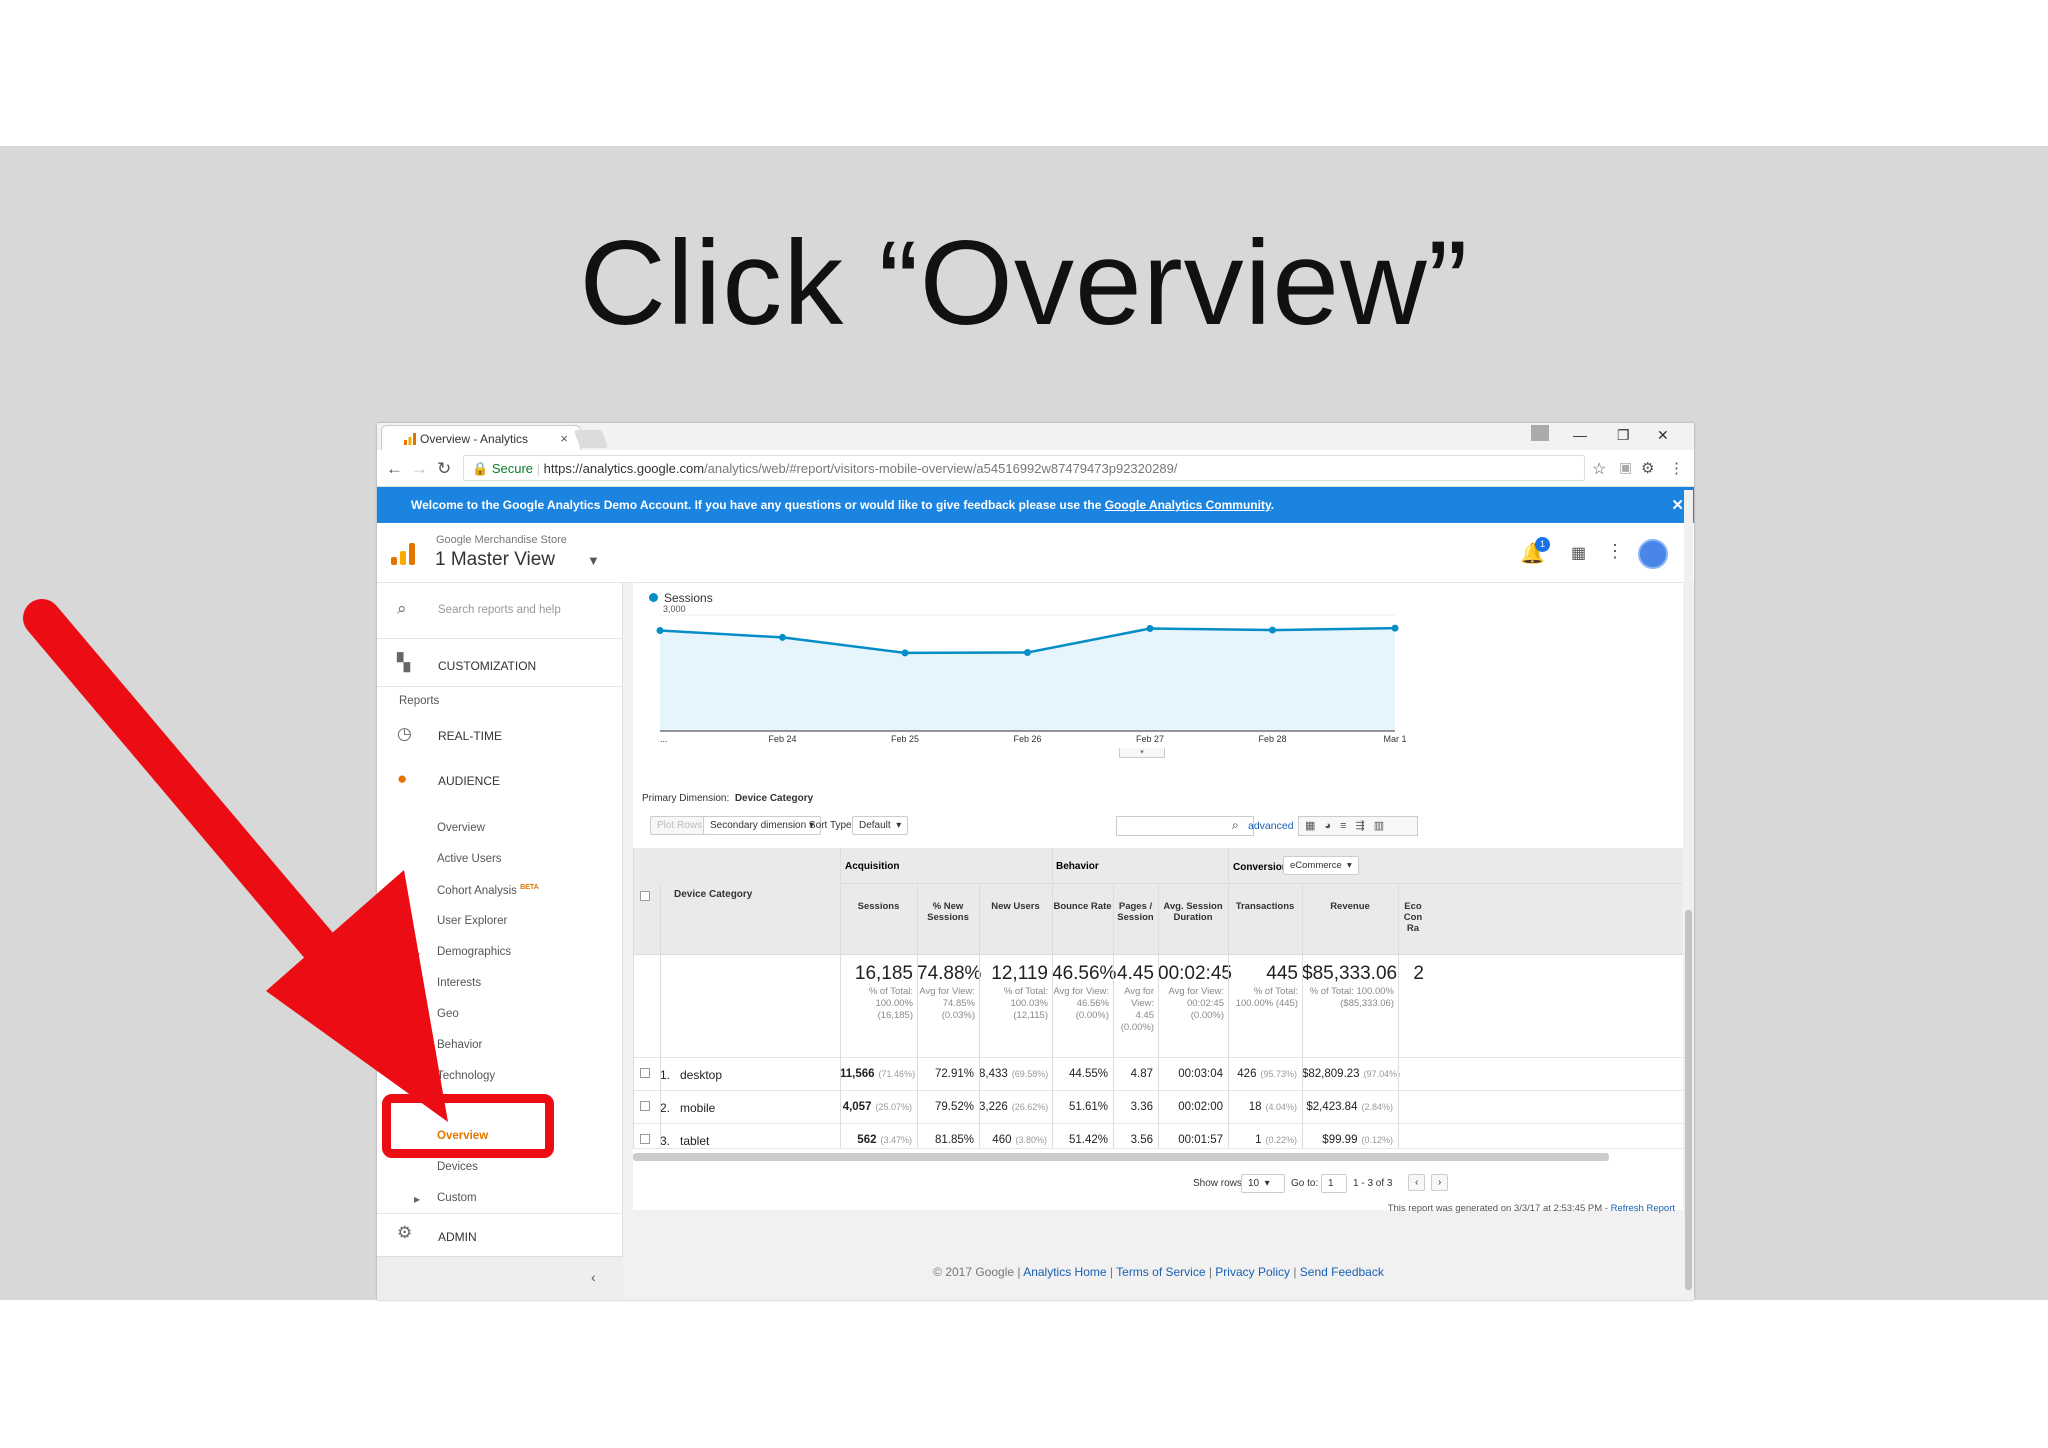 The width and height of the screenshot is (2048, 1448). I want to click on column-header: Revenue, so click(1350, 906).